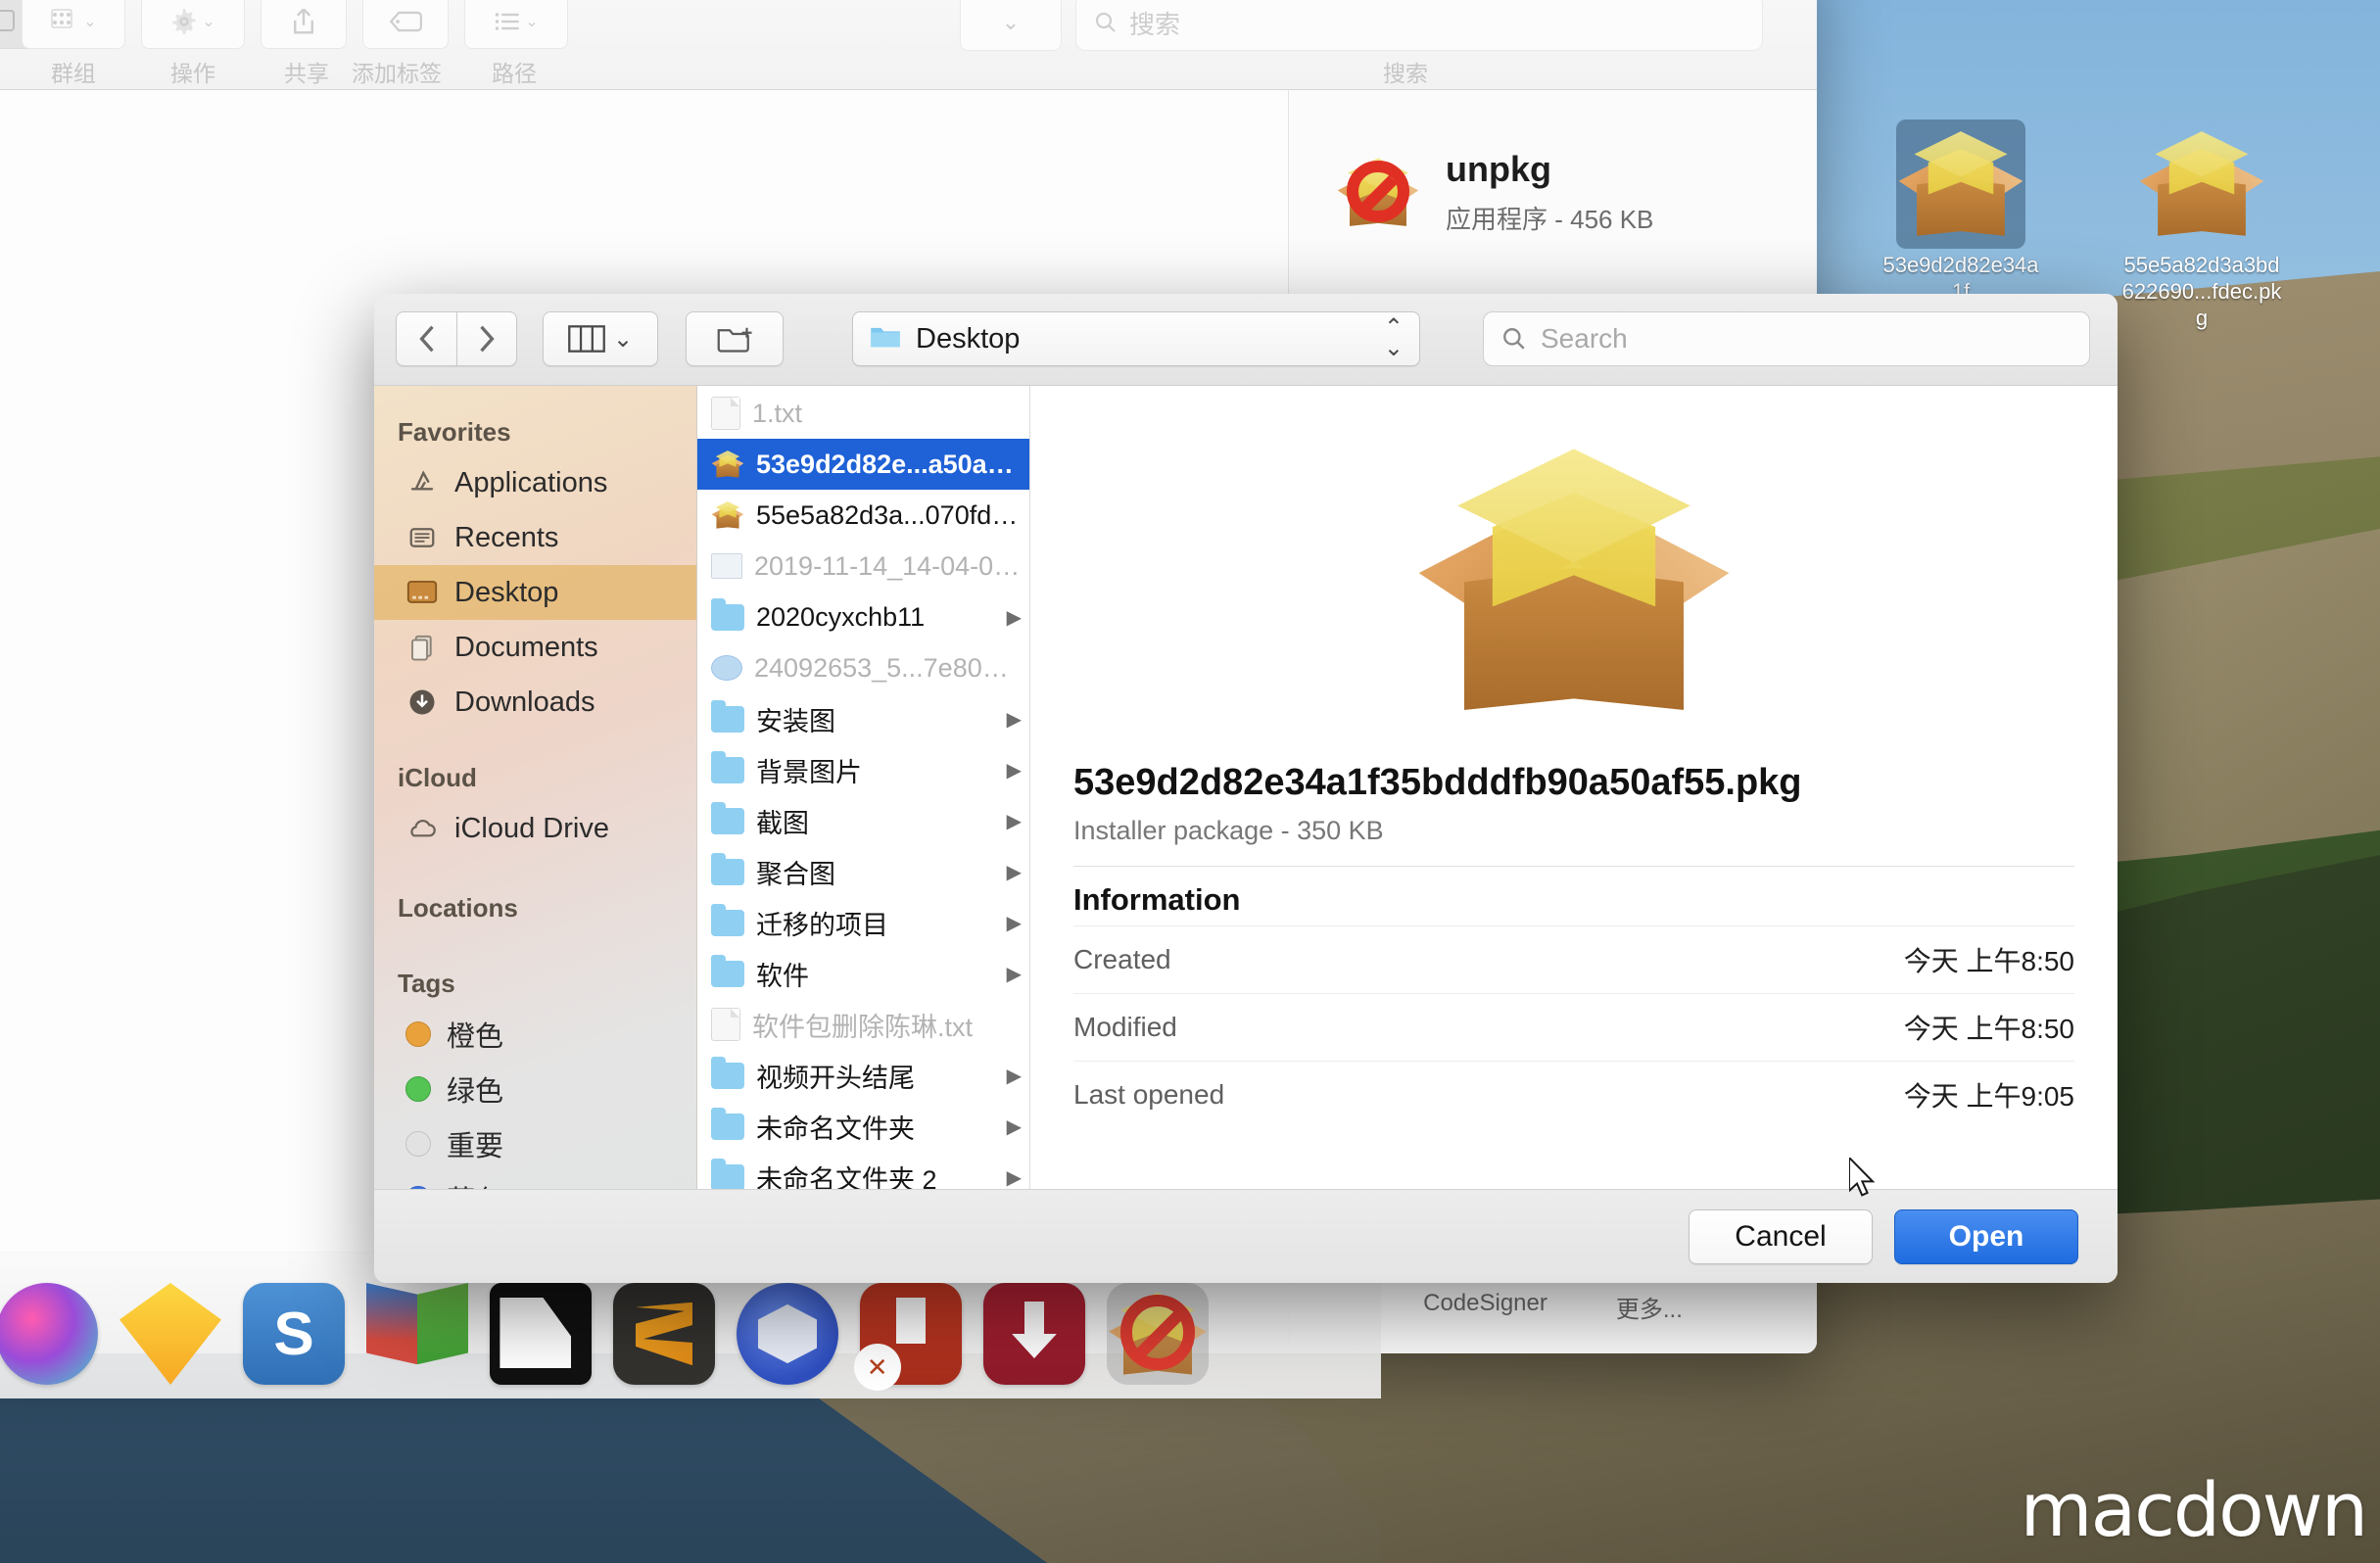  What do you see at coordinates (1158, 1334) in the screenshot?
I see `dock-item-unpkg` at bounding box center [1158, 1334].